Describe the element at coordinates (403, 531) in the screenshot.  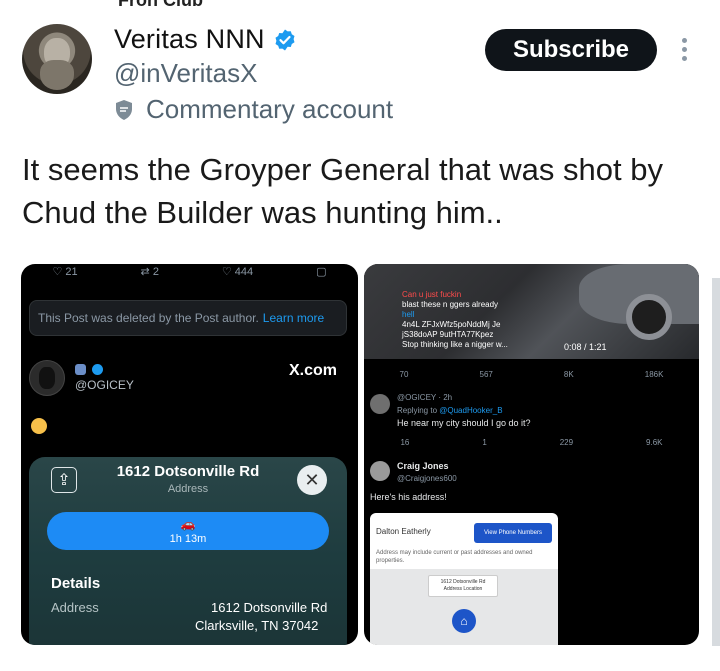
I see `lookup-name: Dalton Eatherly` at that location.